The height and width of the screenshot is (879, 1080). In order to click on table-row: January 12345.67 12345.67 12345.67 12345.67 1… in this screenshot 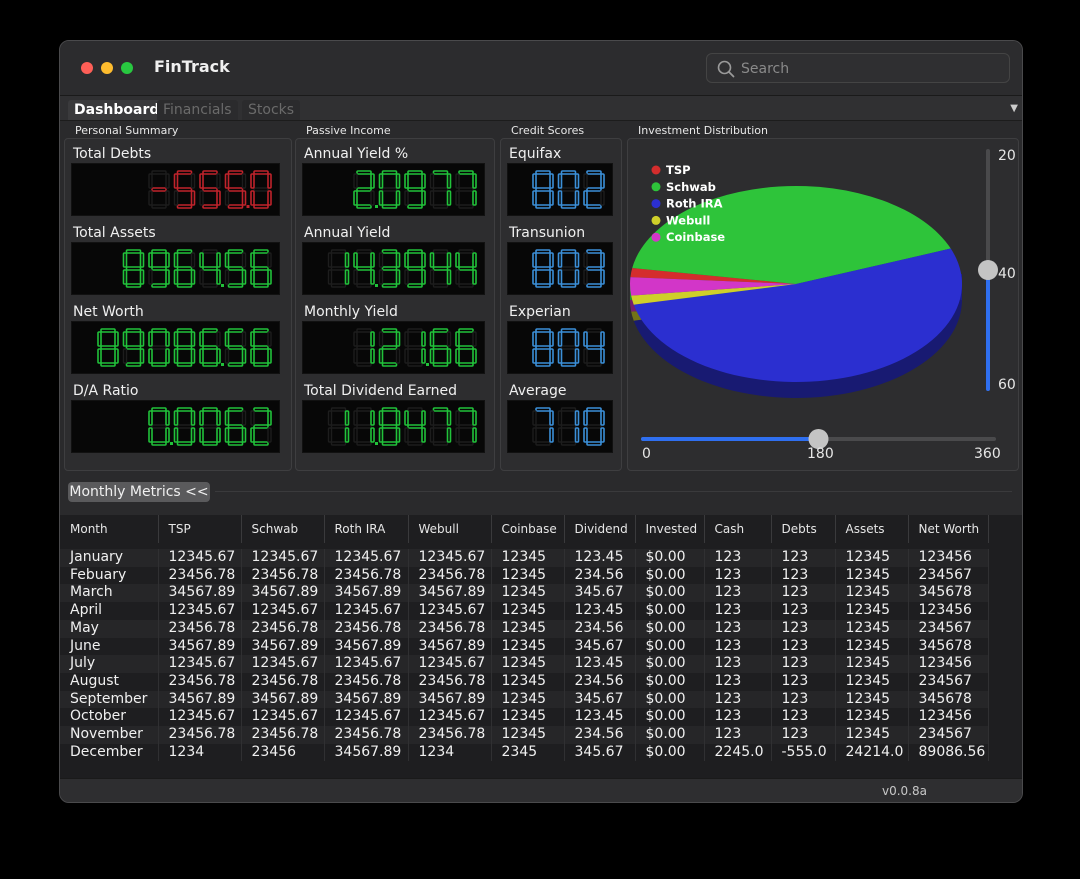, I will do `click(524, 558)`.